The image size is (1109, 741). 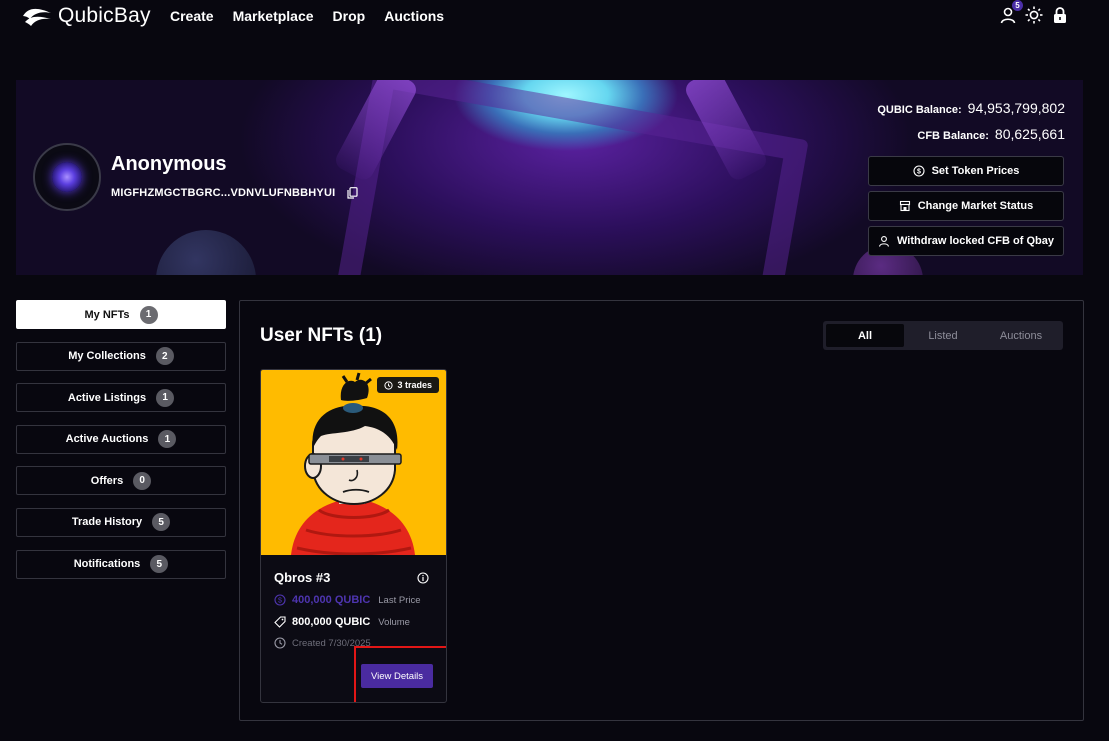 I want to click on last-price-label: Last Price, so click(x=399, y=600).